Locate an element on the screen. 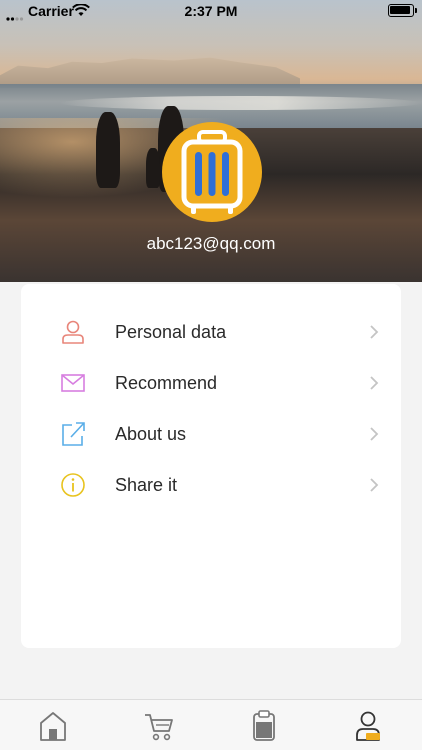 The height and width of the screenshot is (750, 422). menu-item-about-us: About us is located at coordinates (211, 433).